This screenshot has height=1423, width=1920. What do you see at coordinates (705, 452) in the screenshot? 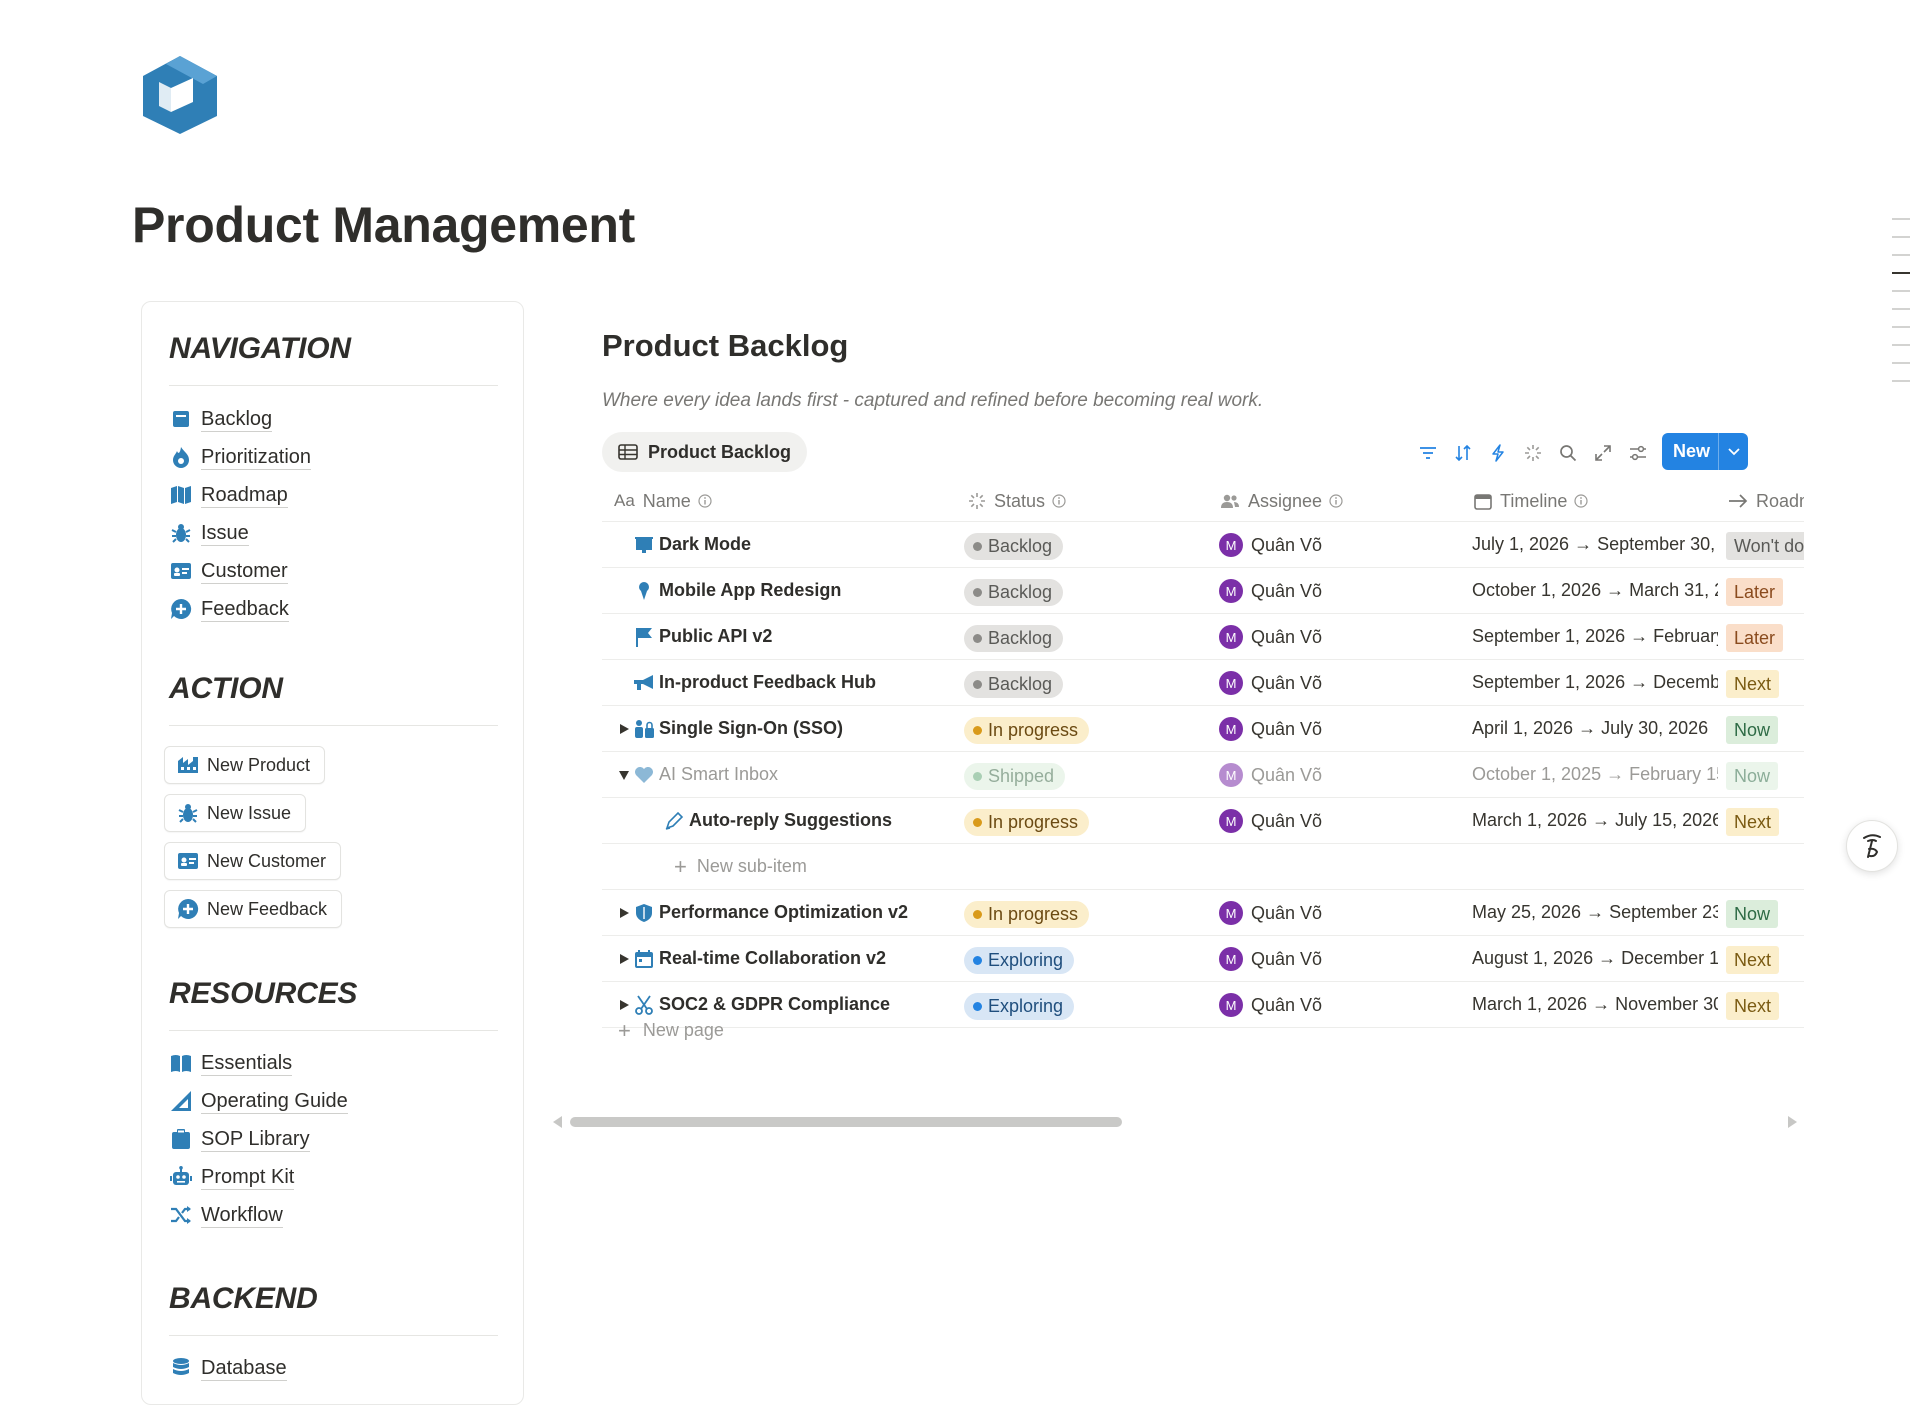
I see `view-tab-product-backlog: Product Backlog` at bounding box center [705, 452].